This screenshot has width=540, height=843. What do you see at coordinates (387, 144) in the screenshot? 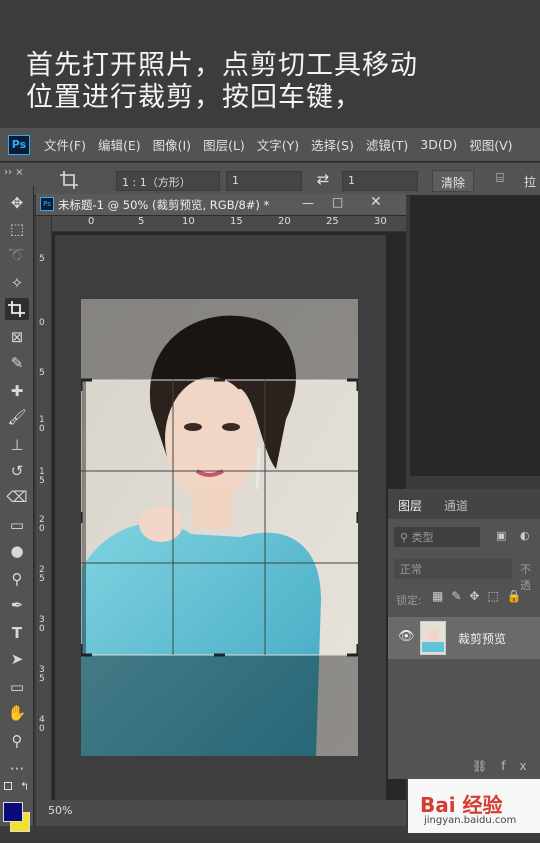
I see `menu-filter: 滤镜(T)` at bounding box center [387, 144].